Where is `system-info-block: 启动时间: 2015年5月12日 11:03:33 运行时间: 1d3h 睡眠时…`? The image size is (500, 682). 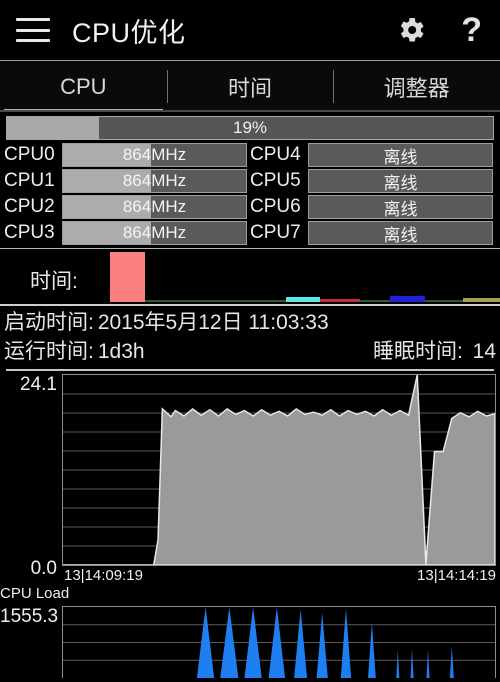
system-info-block: 启动时间: 2015年5月12日 11:03:33 运行时间: 1d3h 睡眠时… is located at coordinates (250, 338).